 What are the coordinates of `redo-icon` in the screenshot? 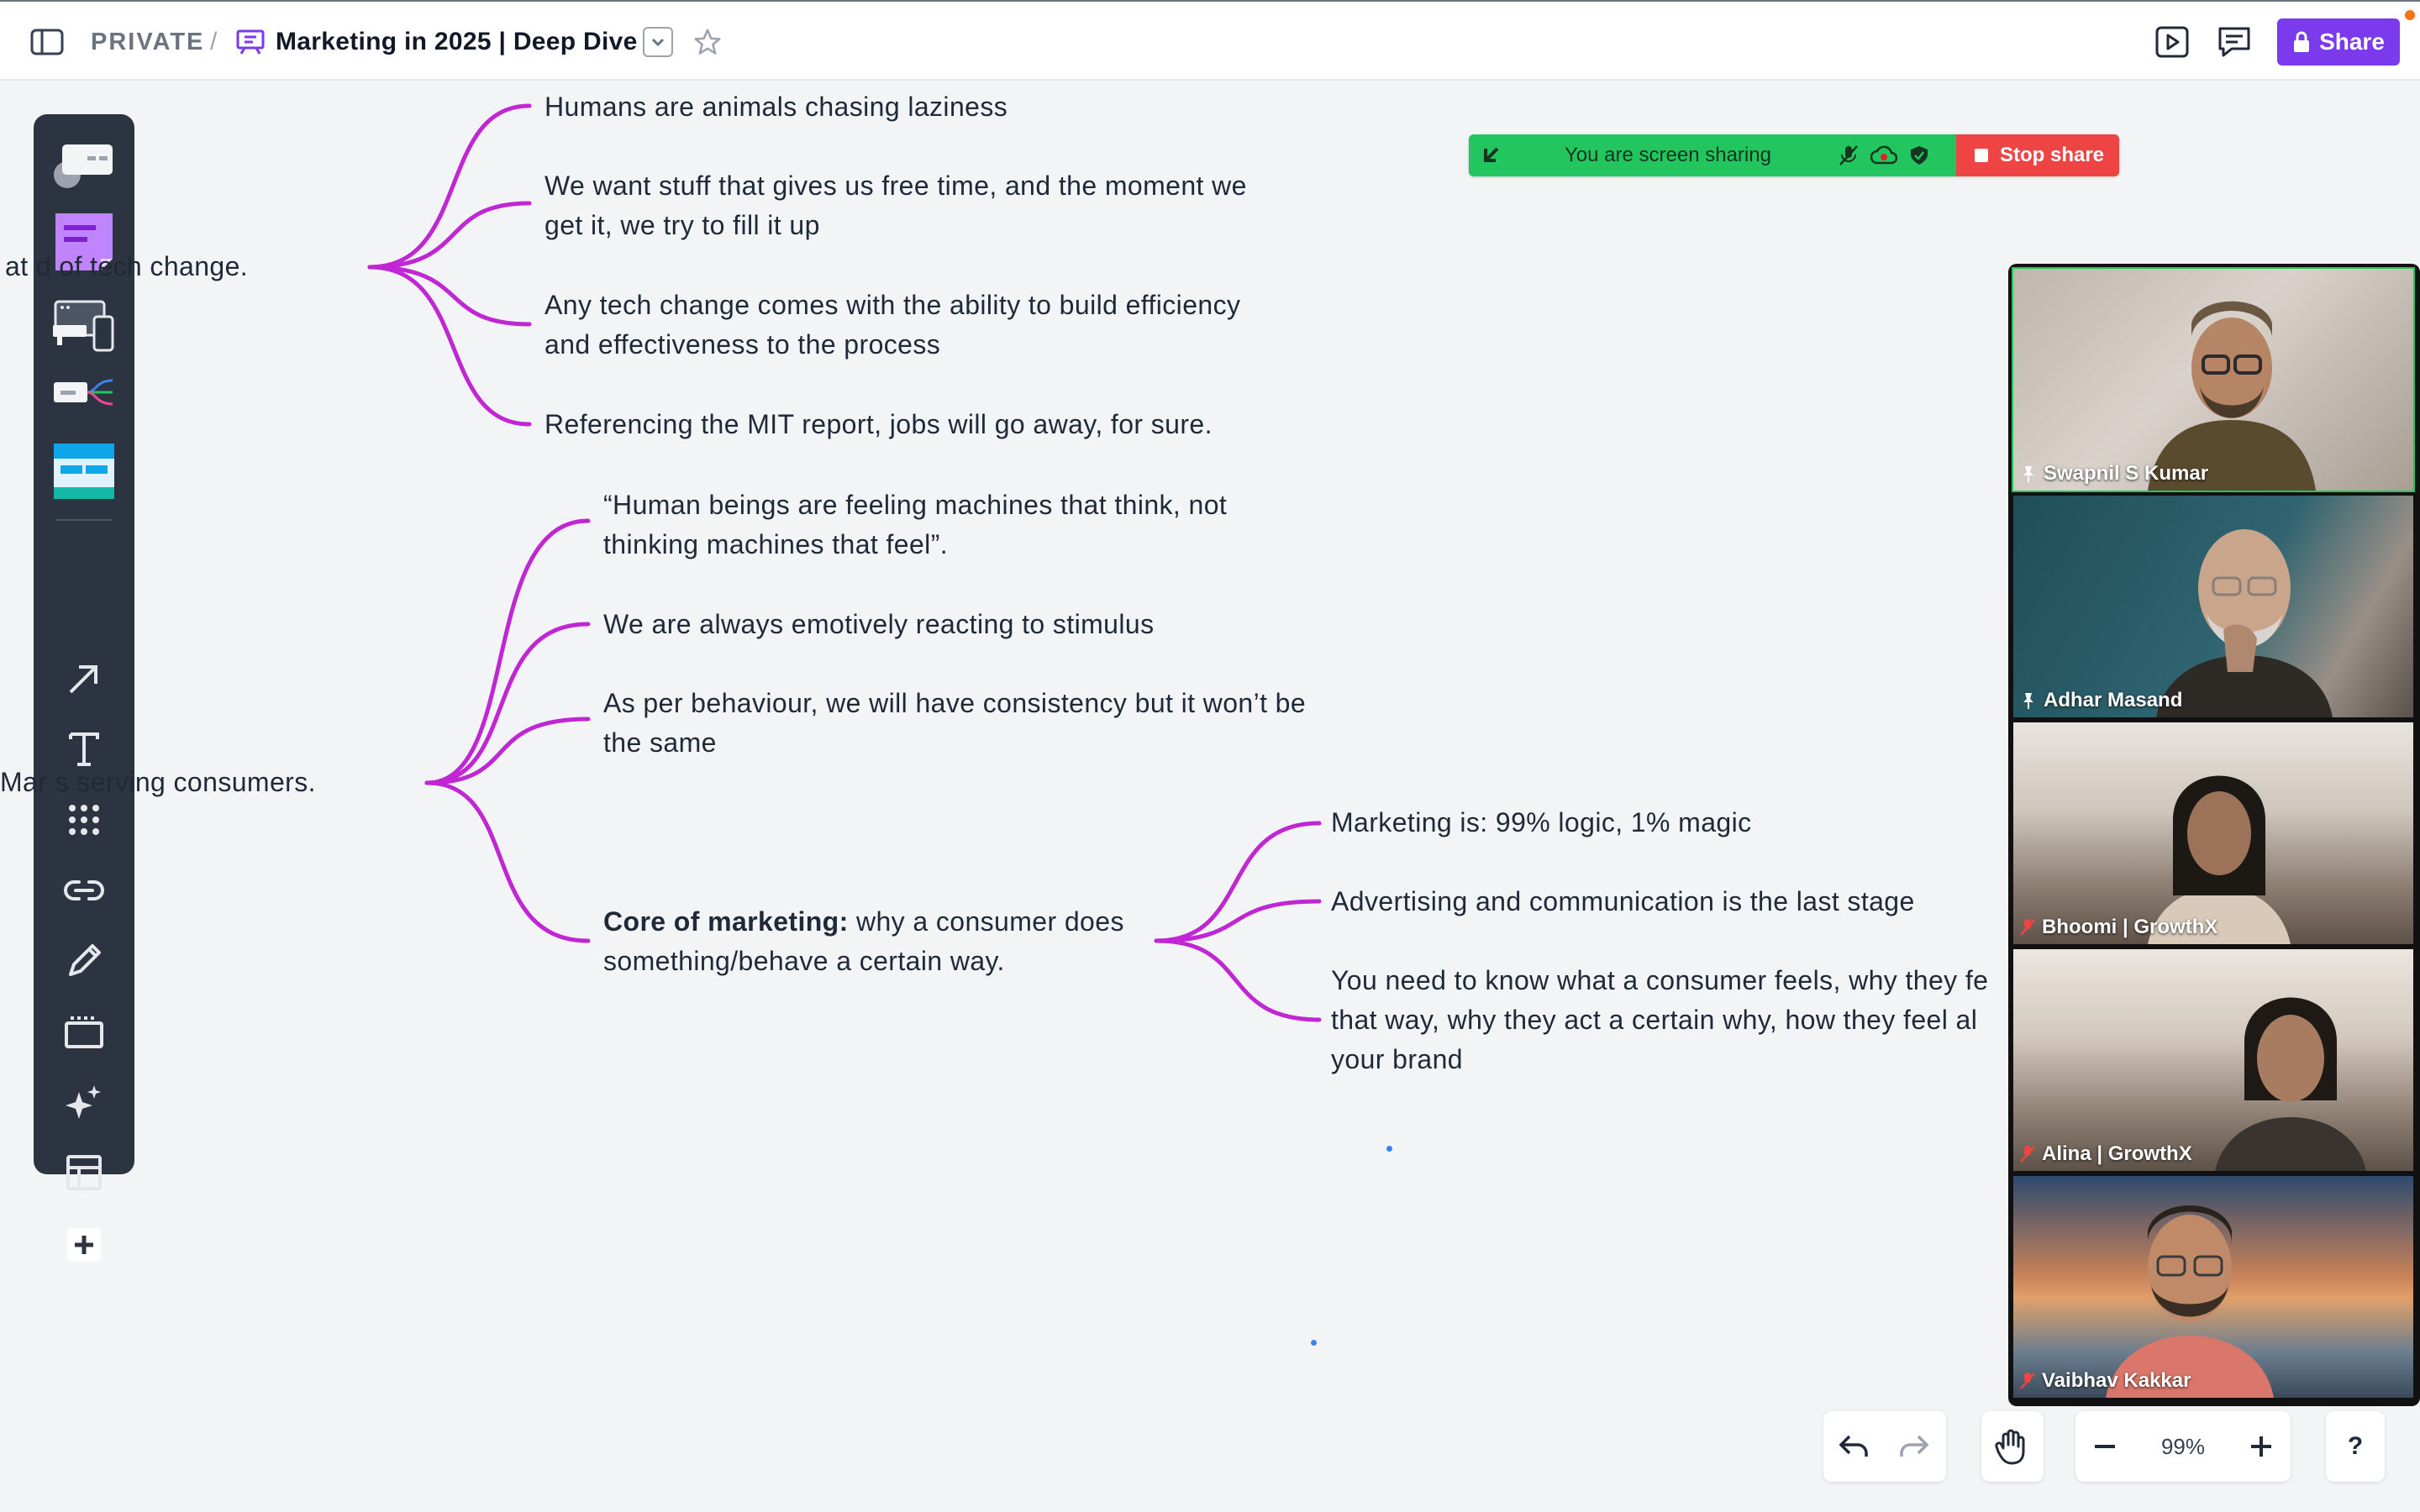 It's located at (1915, 1446).